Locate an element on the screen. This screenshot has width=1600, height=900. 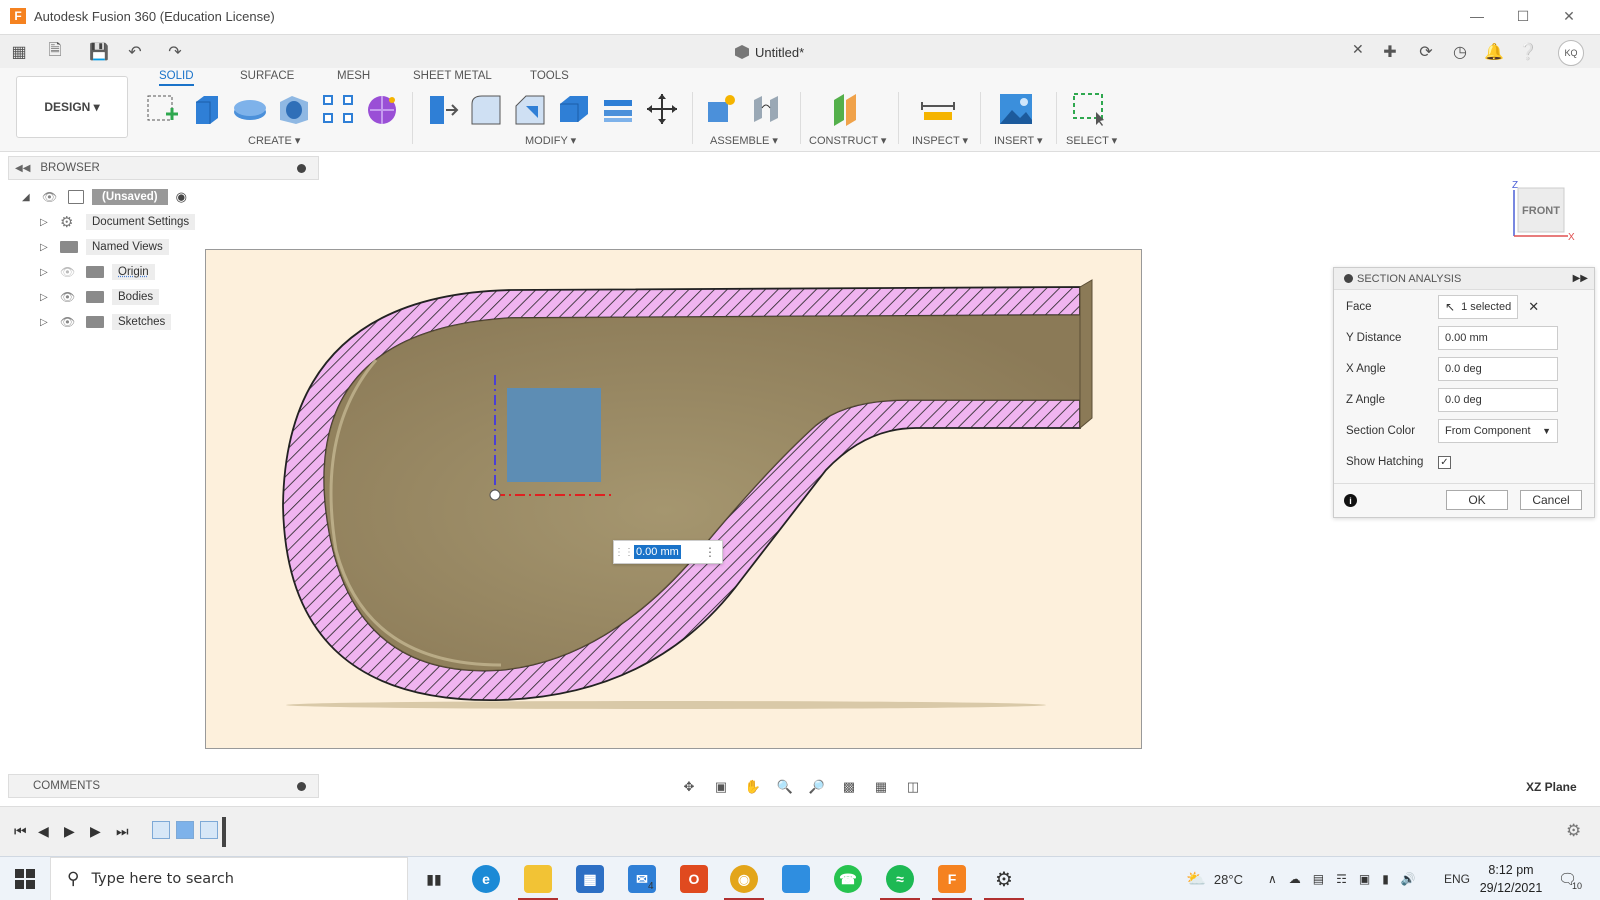
browser-item-sketches: ▷ 👁 Sketches is located at coordinates (106, 322).